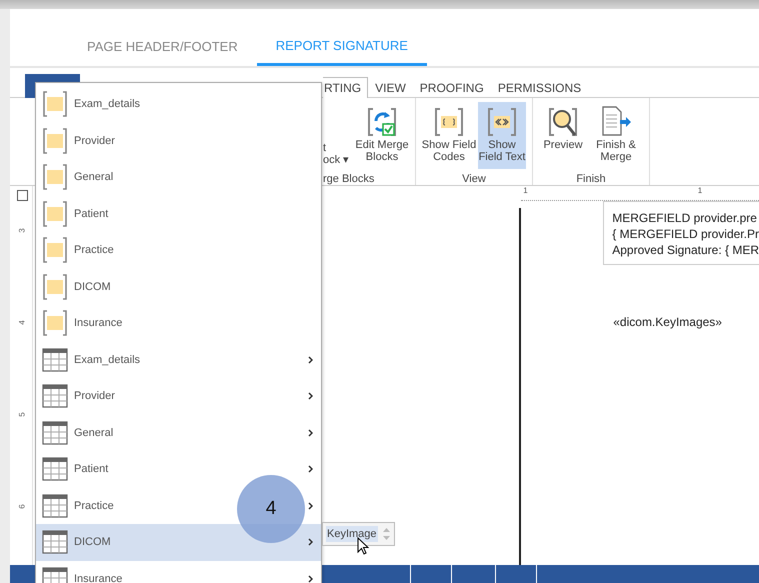  I want to click on submenu-item: KeyImage, so click(352, 534).